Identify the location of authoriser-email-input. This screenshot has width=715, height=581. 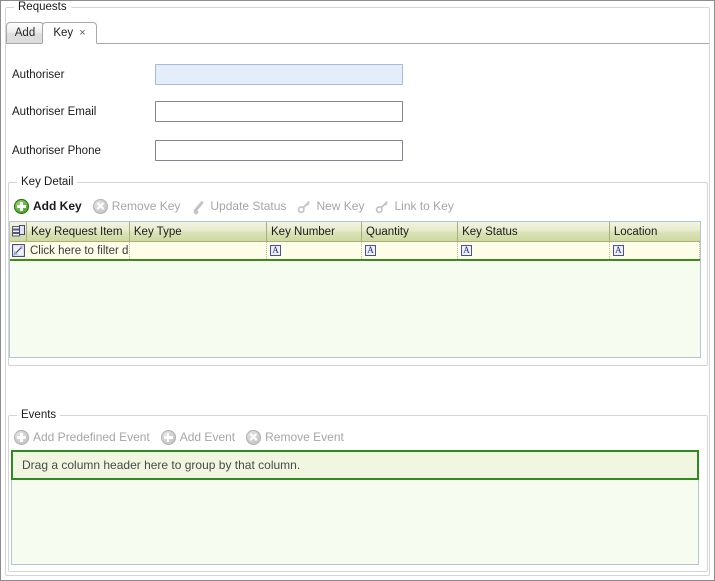
(279, 111).